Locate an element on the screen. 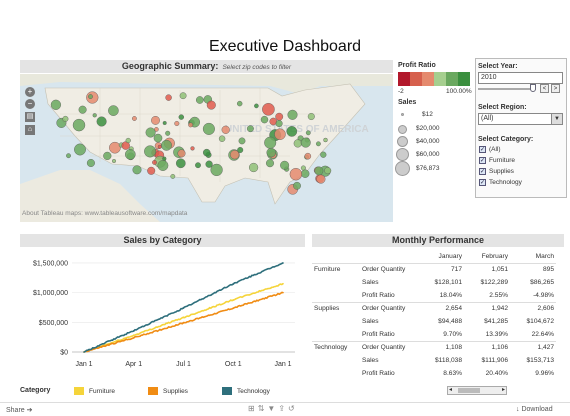 This screenshot has height=416, width=570. download-button: ↓ Download is located at coordinates (534, 409).